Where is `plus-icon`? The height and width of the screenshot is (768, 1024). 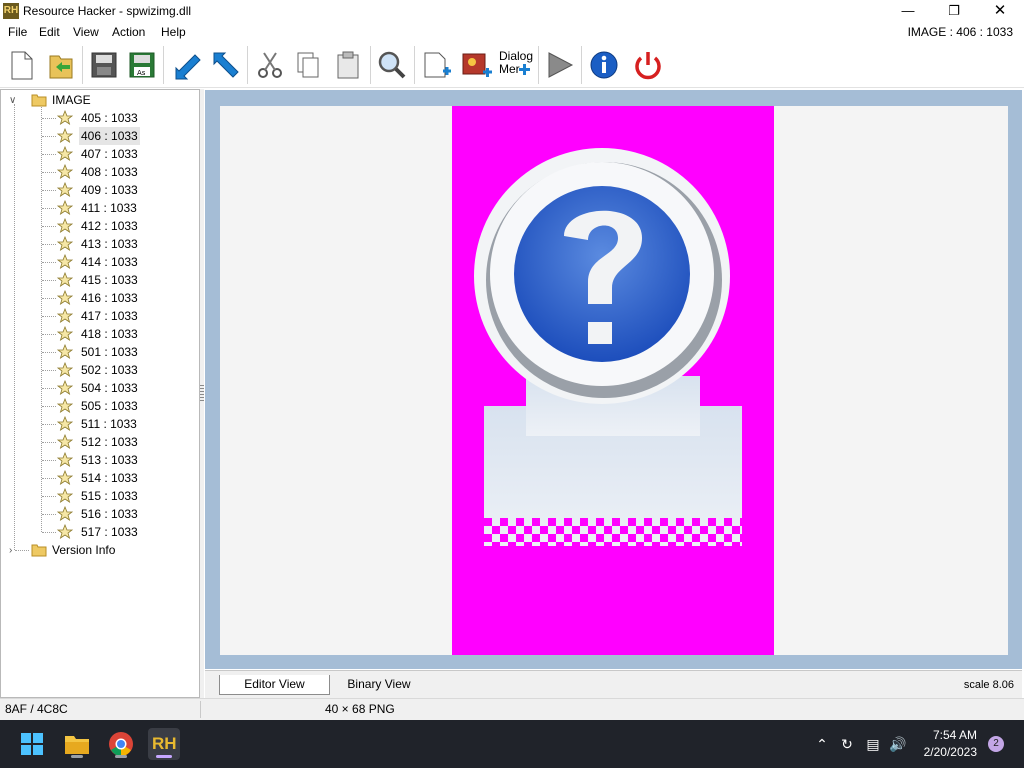 plus-icon is located at coordinates (524, 69).